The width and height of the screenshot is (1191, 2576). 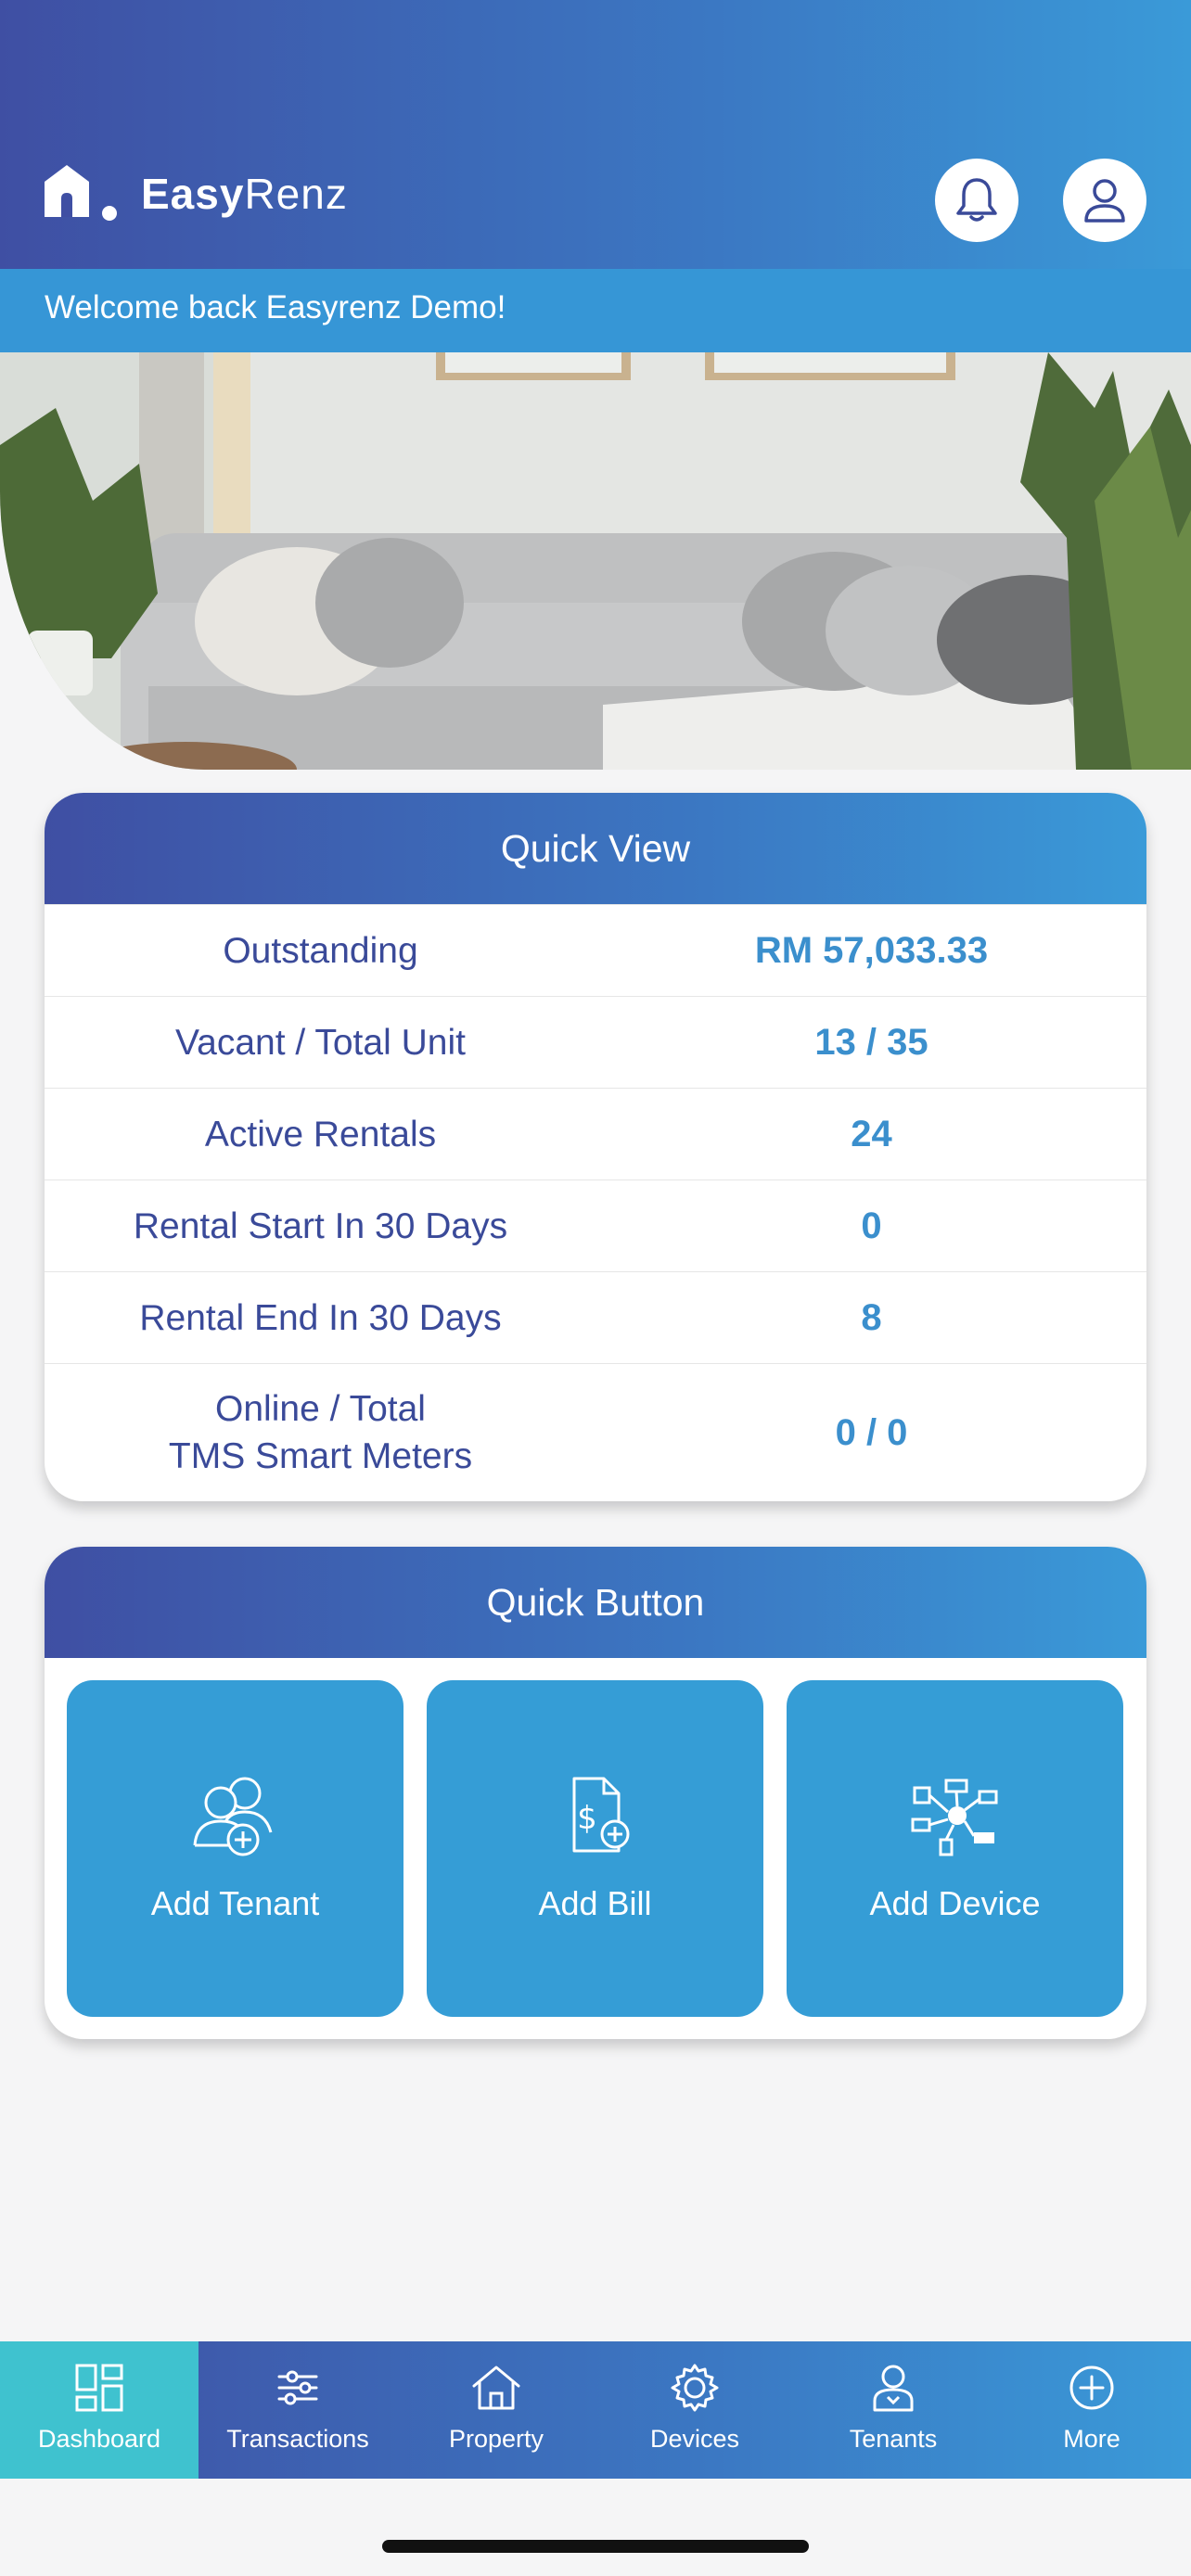 What do you see at coordinates (595, 311) in the screenshot?
I see `welcome-banner: Welcome back Easyrenz Demo!` at bounding box center [595, 311].